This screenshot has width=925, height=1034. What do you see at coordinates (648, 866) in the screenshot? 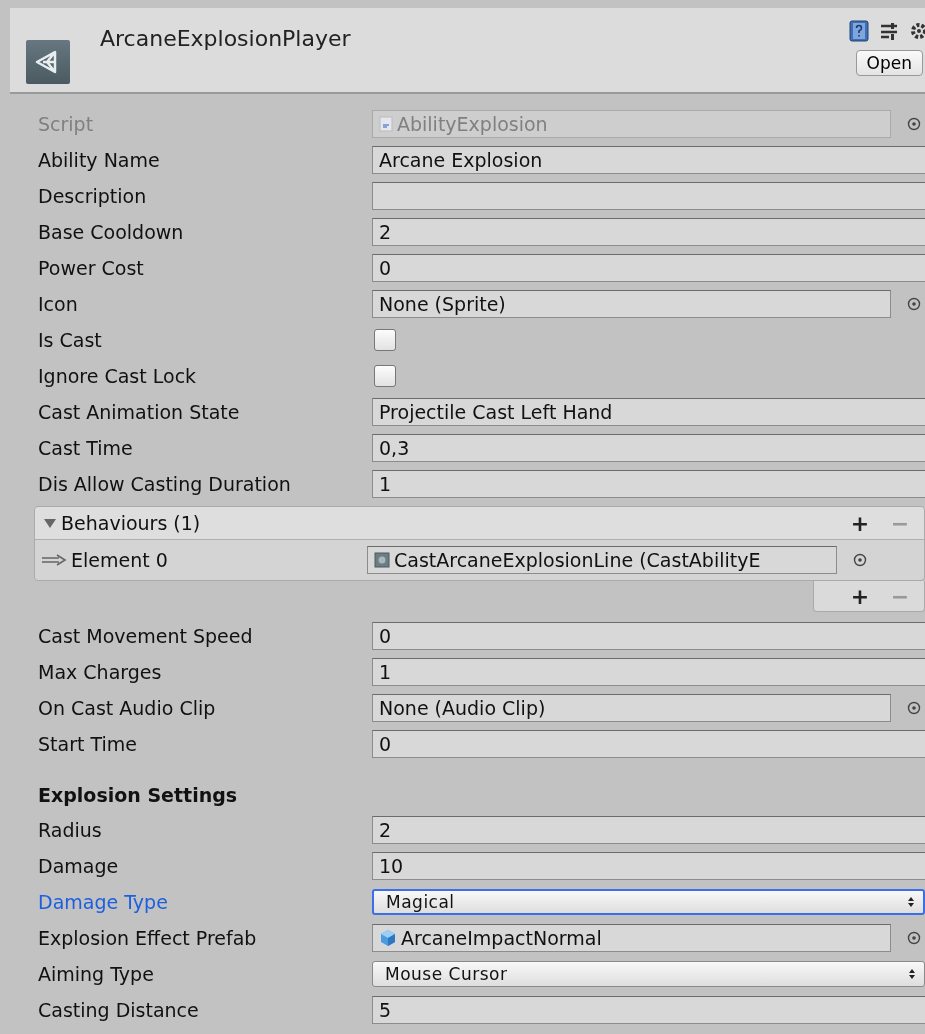
I see `input-field: 10` at bounding box center [648, 866].